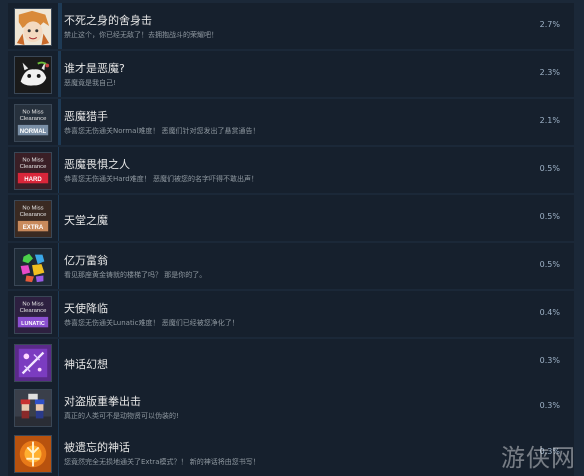 This screenshot has height=476, width=584. What do you see at coordinates (291, 74) in the screenshot?
I see `achievement-row: 谁才是恶魔? 恶魔竟是我自己! 2.3%` at bounding box center [291, 74].